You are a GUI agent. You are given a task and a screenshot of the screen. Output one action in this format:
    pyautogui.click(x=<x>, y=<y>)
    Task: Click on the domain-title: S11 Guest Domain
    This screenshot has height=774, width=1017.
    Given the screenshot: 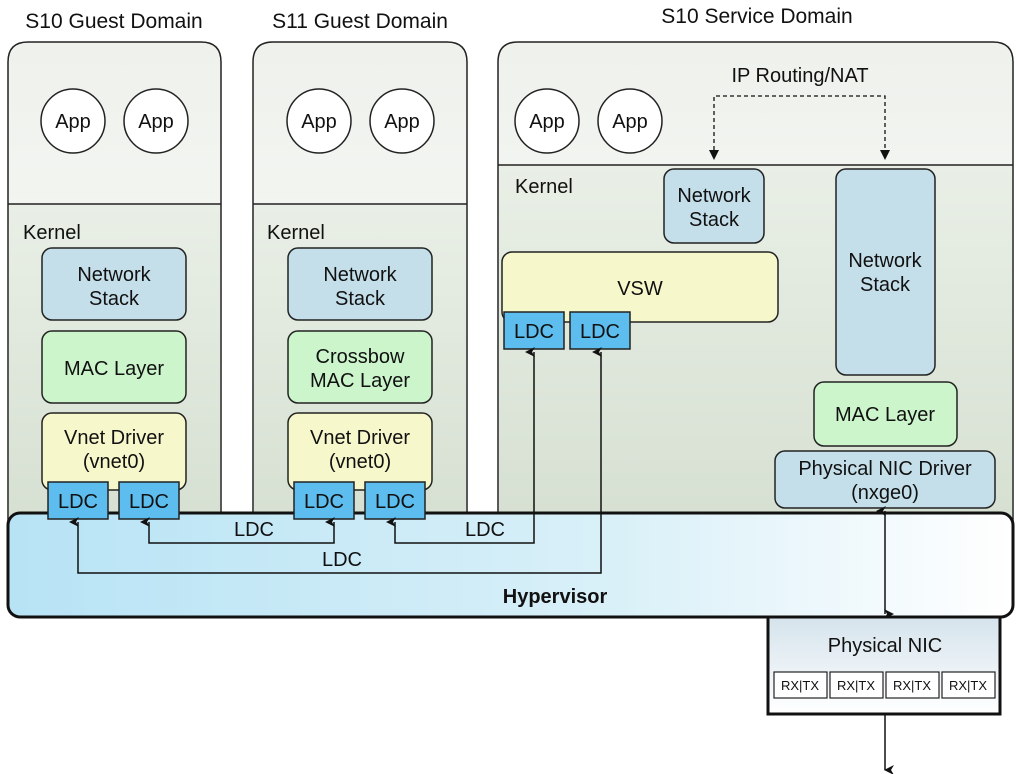 What is the action you would take?
    pyautogui.click(x=360, y=21)
    